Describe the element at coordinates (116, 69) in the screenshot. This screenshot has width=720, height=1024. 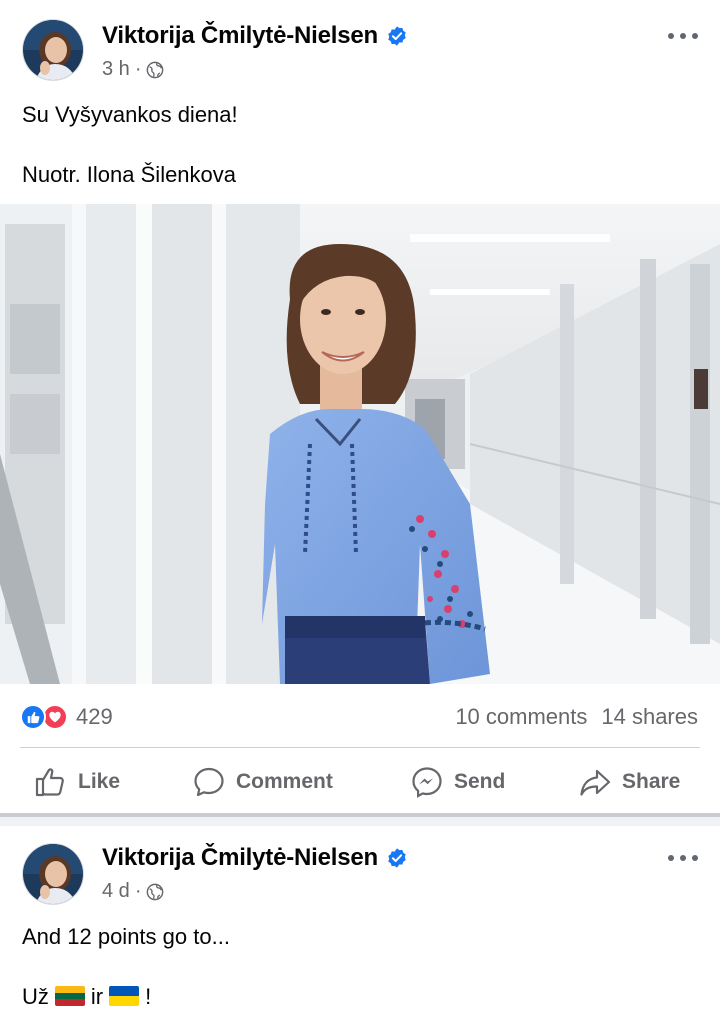
I see `post-timestamp: 3 h` at that location.